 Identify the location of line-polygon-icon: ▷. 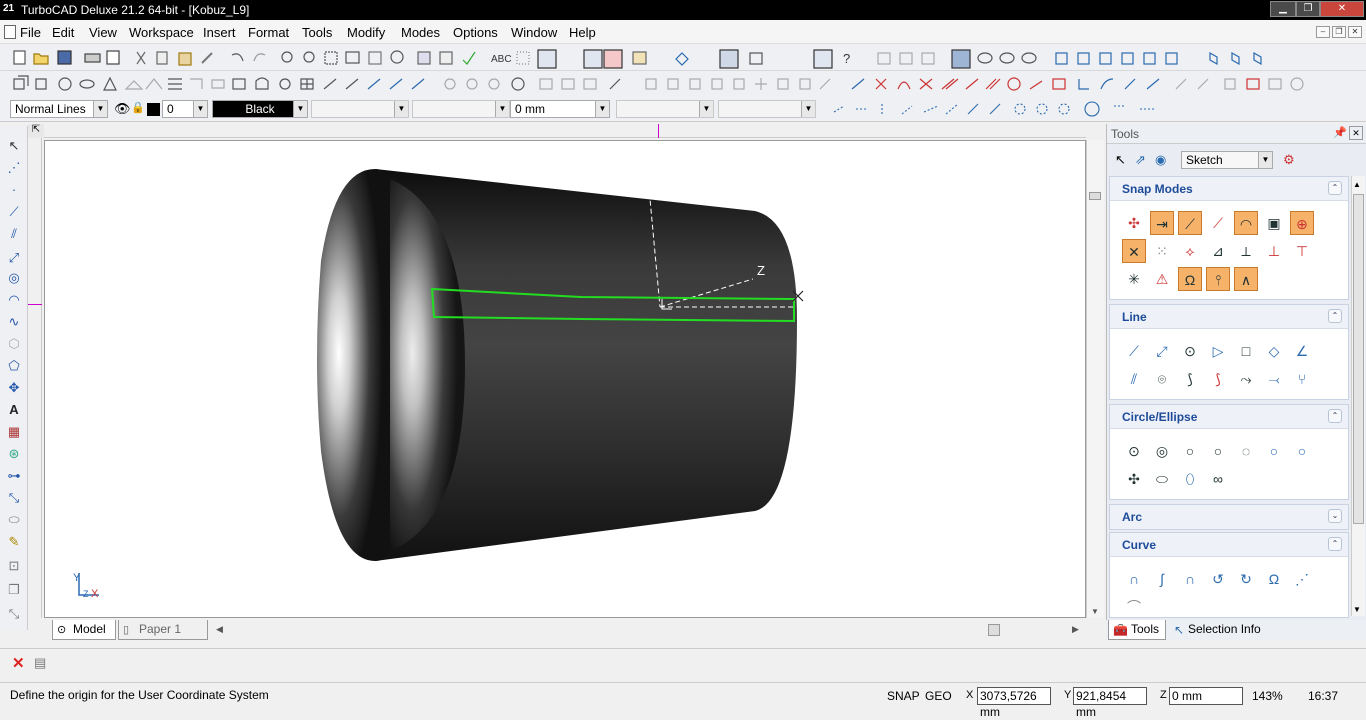
(1218, 351).